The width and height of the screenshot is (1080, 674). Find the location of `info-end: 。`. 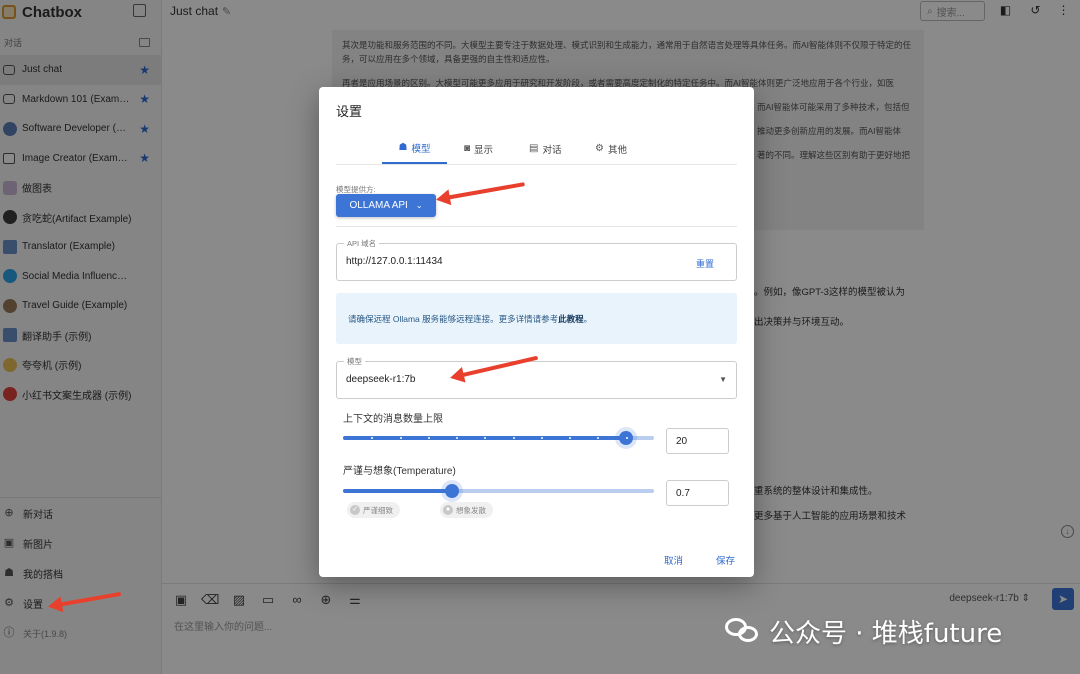

info-end: 。 is located at coordinates (588, 318).